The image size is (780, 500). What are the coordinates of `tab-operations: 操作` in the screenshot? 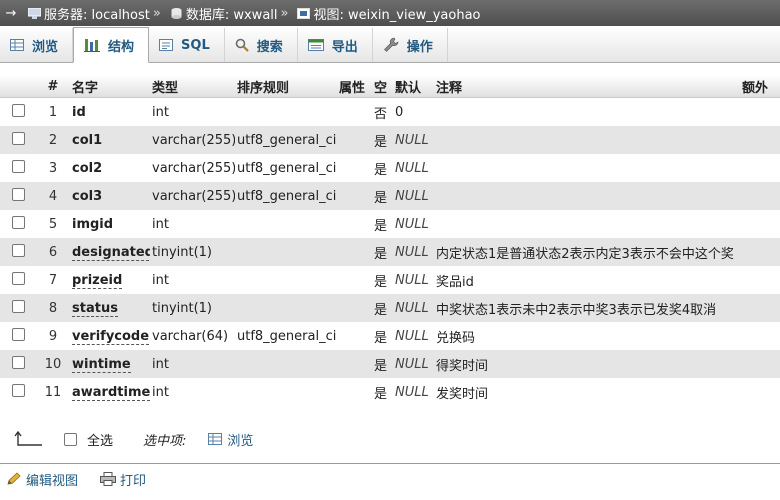 It's located at (410, 45).